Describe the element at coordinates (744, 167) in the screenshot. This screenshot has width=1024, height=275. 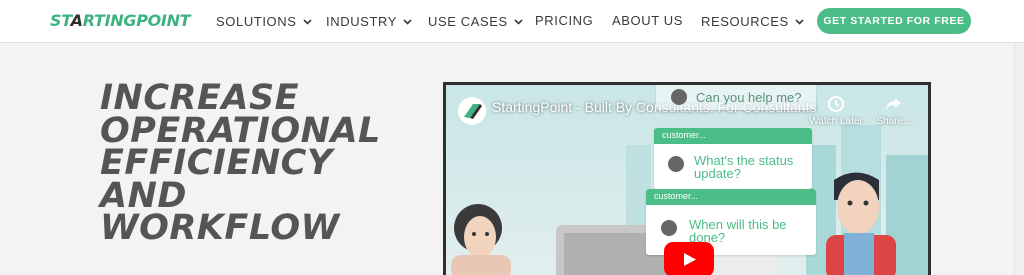
I see `chat-bubble-text: What's the status update?` at that location.